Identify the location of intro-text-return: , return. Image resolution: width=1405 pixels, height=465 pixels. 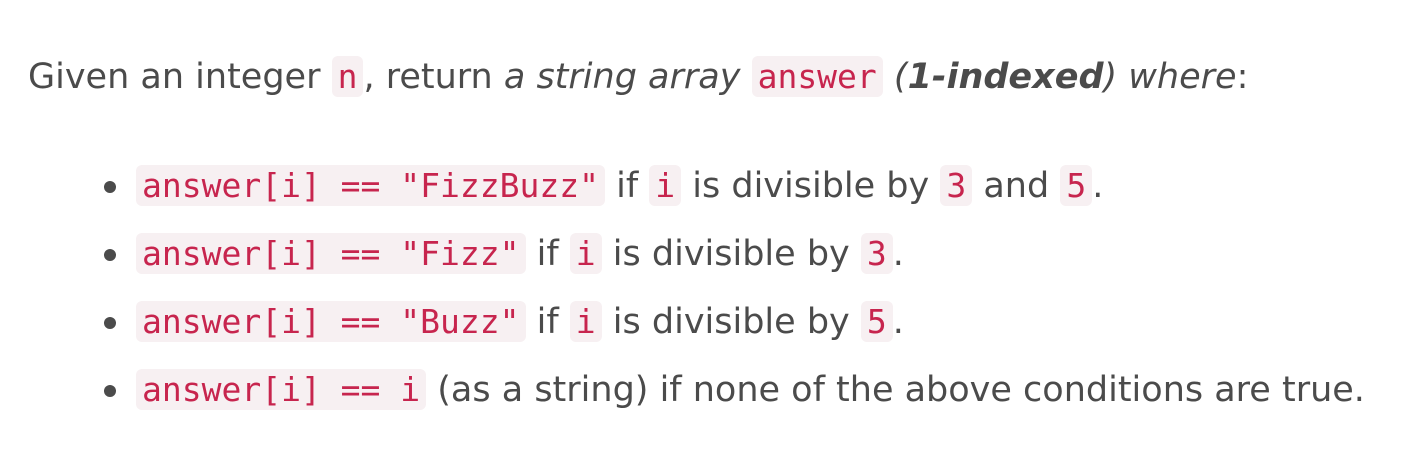
(433, 77).